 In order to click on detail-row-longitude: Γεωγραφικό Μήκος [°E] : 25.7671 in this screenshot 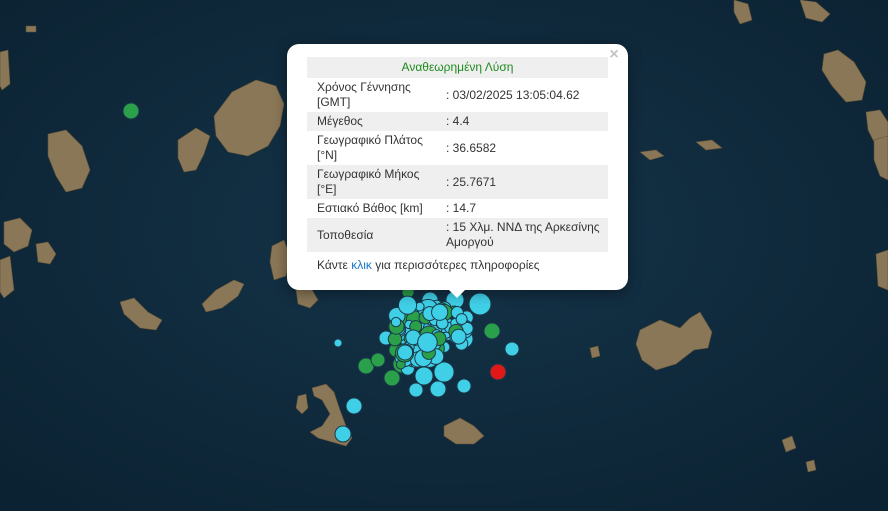, I will do `click(457, 182)`.